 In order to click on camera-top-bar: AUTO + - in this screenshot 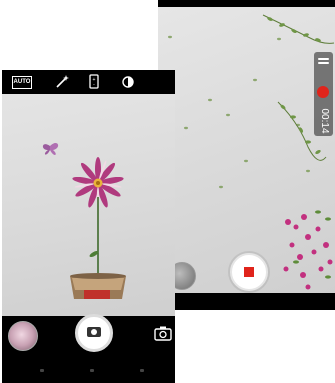, I will do `click(88, 82)`.